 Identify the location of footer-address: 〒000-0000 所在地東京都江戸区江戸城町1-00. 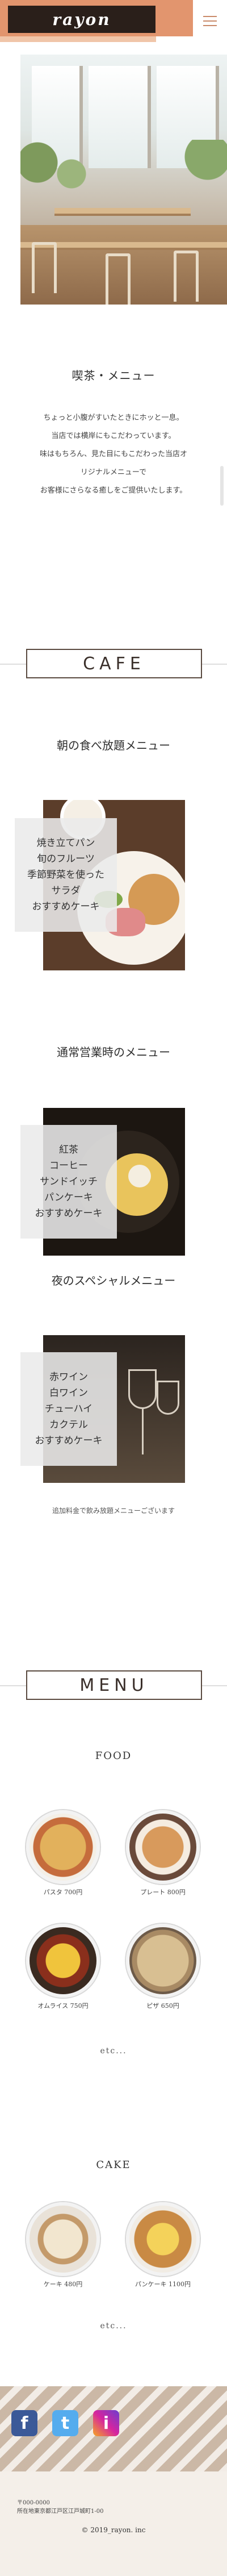
(60, 2508).